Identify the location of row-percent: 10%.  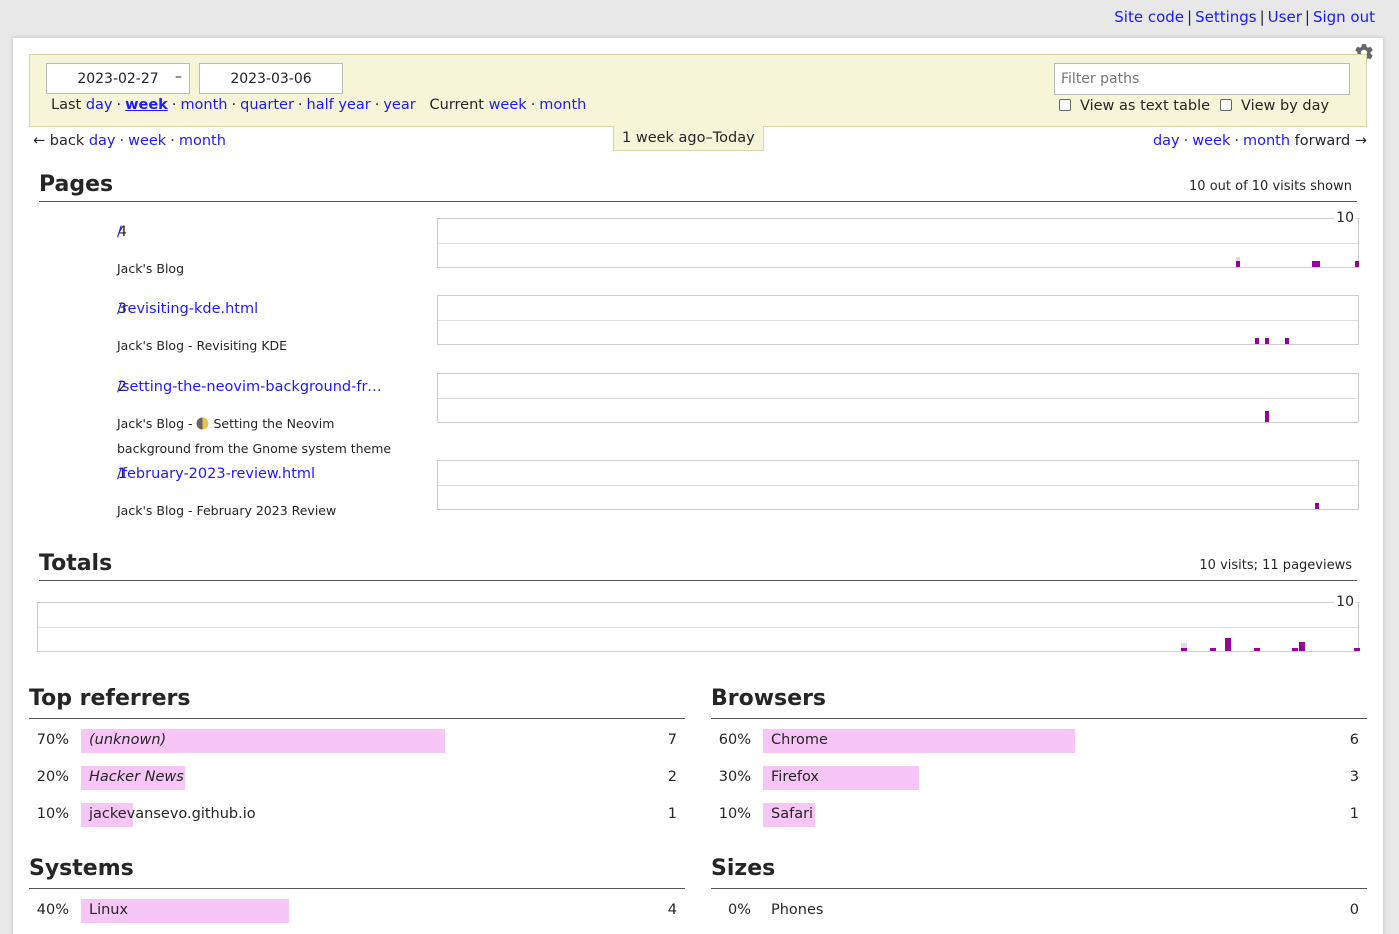
(734, 814).